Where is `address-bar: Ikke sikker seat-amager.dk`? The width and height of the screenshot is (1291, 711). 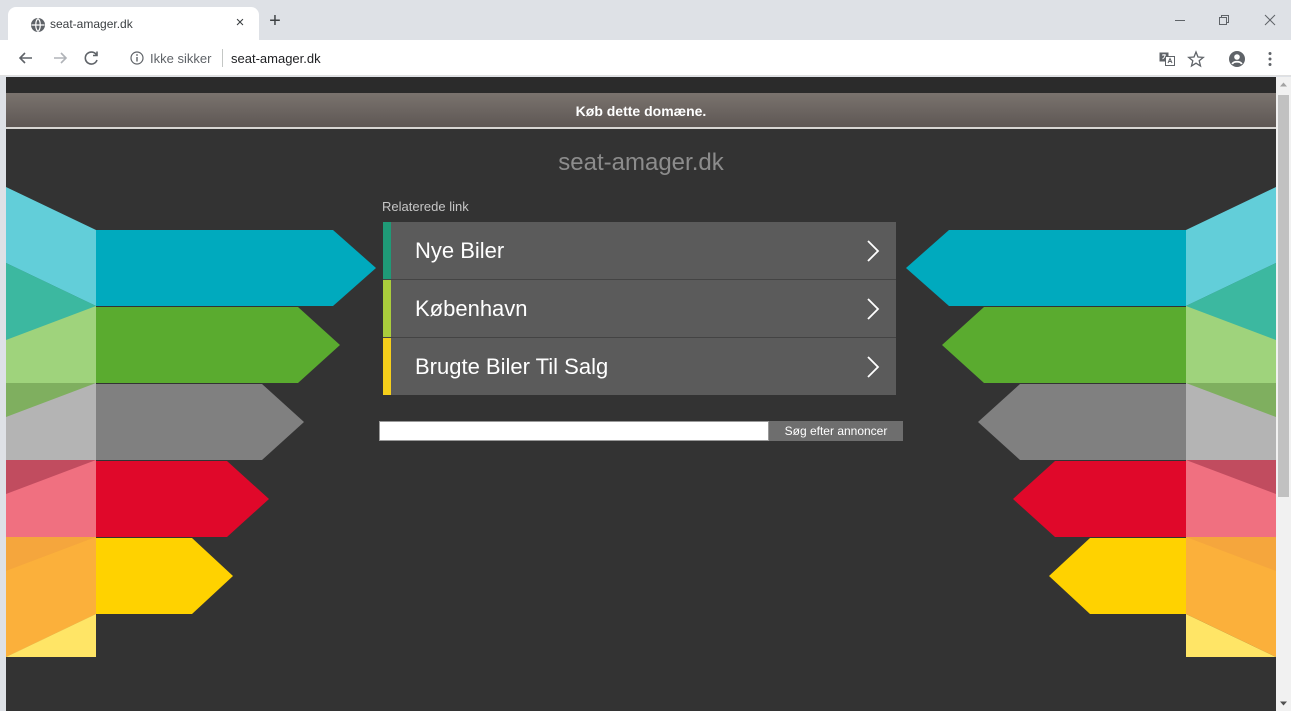
address-bar: Ikke sikker seat-amager.dk is located at coordinates (624, 58).